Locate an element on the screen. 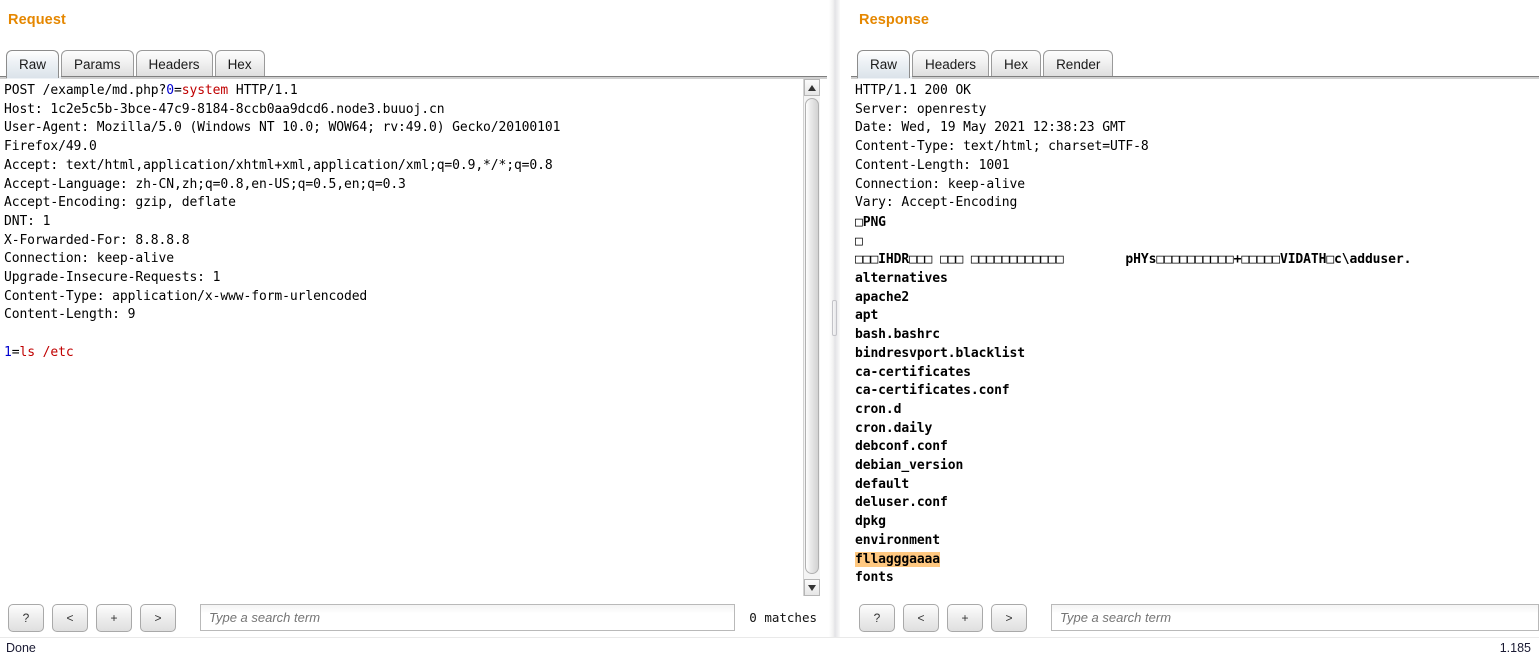 The image size is (1539, 659). request-panel-title: Request is located at coordinates (37, 20).